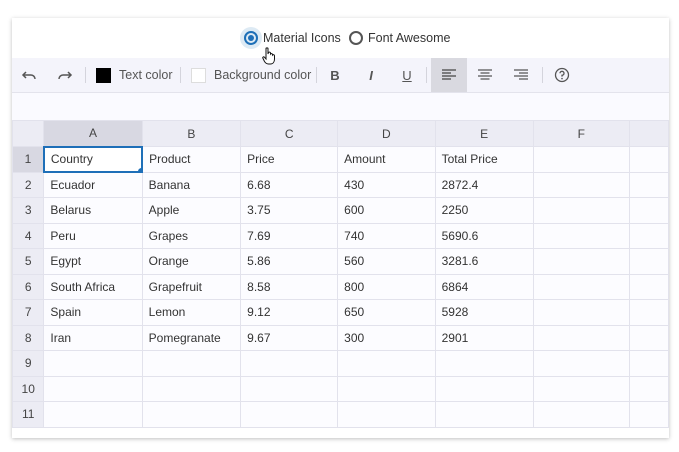  What do you see at coordinates (28, 286) in the screenshot?
I see `row-header: 6` at bounding box center [28, 286].